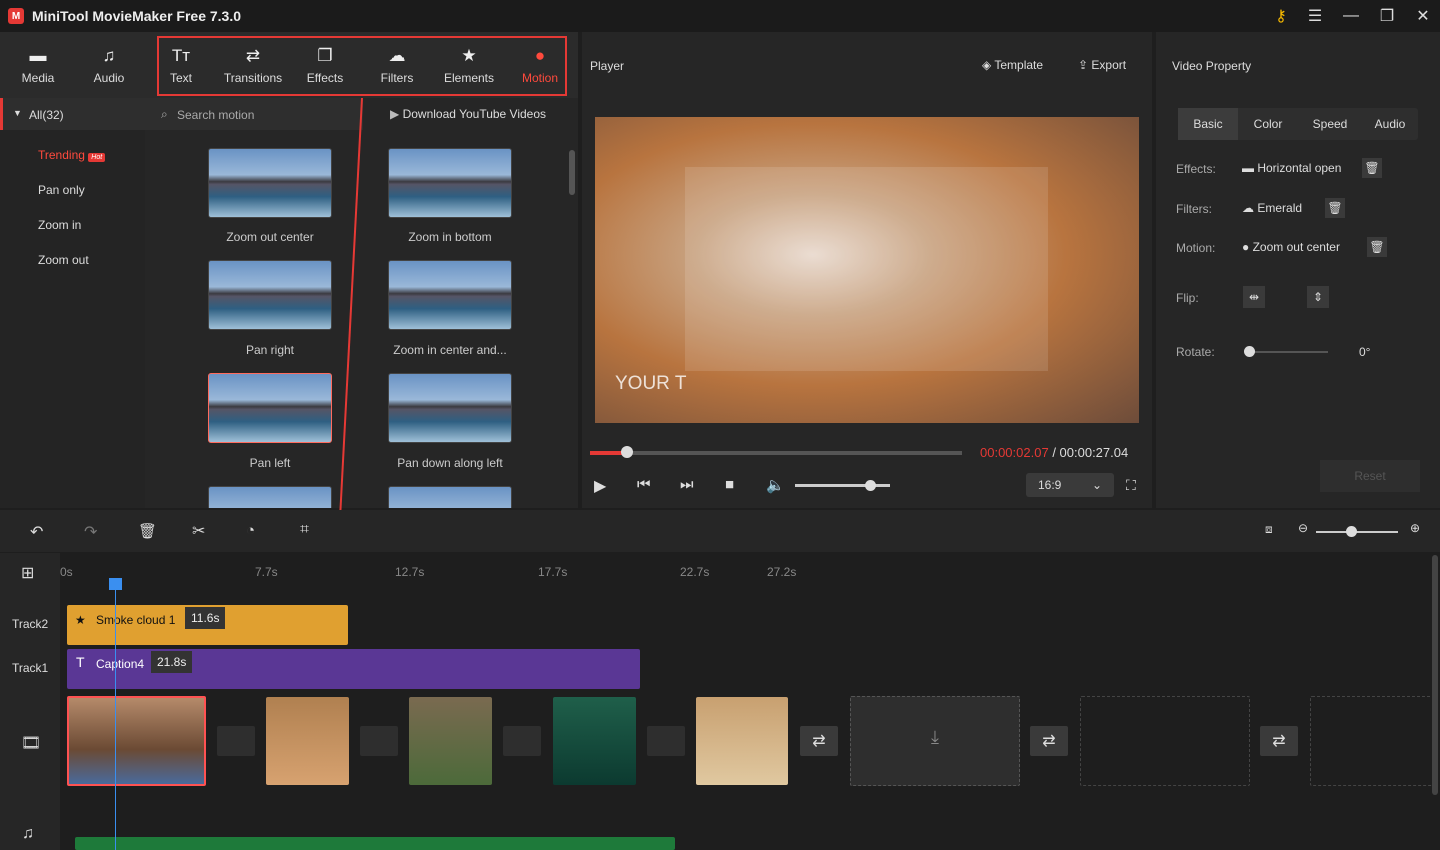 This screenshot has height=850, width=1440. Describe the element at coordinates (1372, 168) in the screenshot. I see `delete-effect-button: 🗑` at that location.